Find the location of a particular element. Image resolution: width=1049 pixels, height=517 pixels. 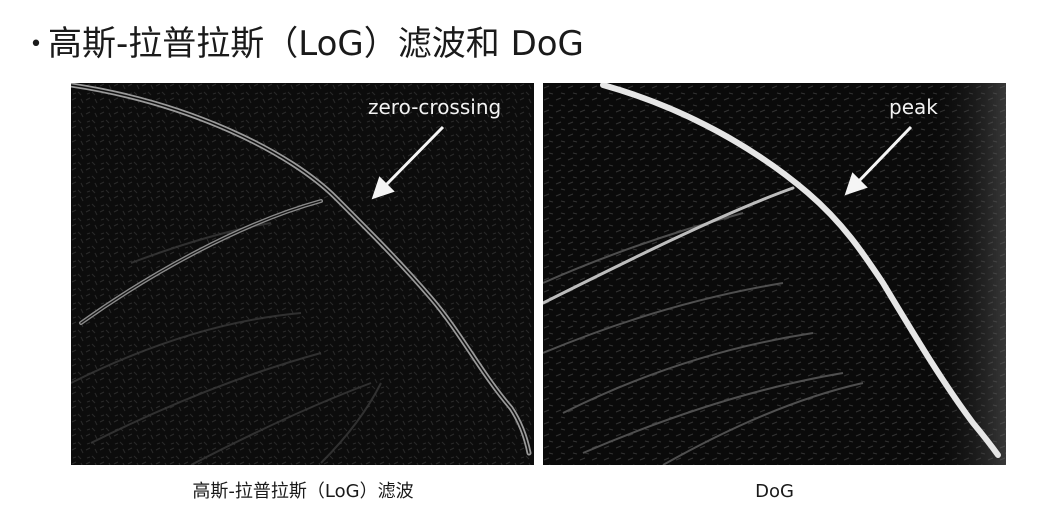

slide-title: • 高斯-拉普拉斯（LoG）滤波和 DoG is located at coordinates (304, 44).